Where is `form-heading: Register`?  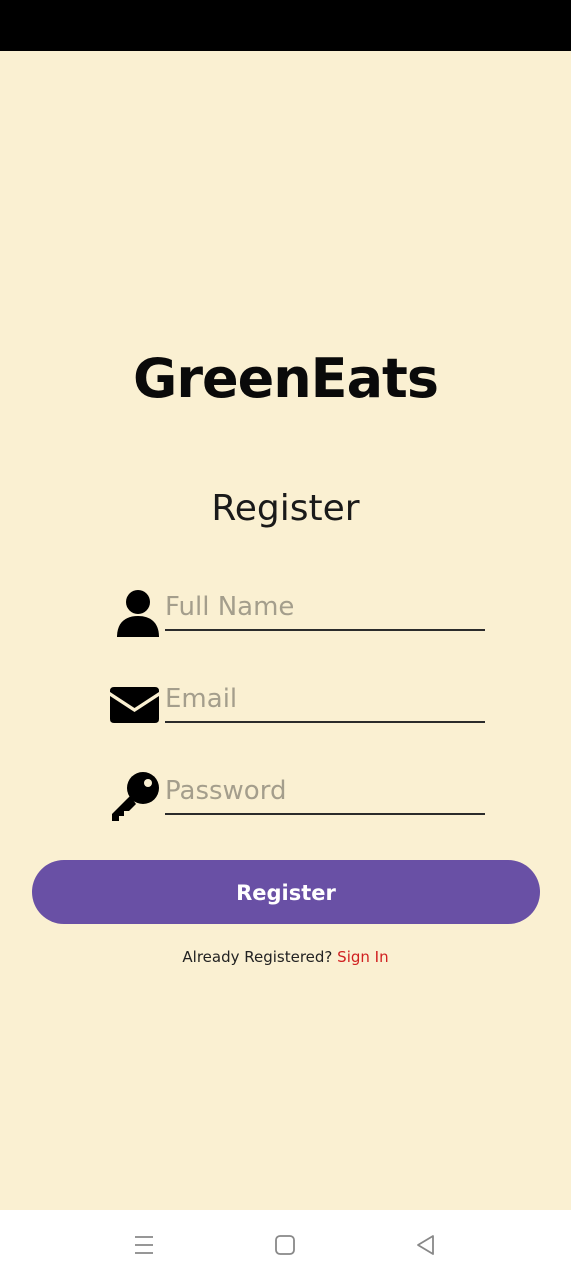 form-heading: Register is located at coordinates (285, 508).